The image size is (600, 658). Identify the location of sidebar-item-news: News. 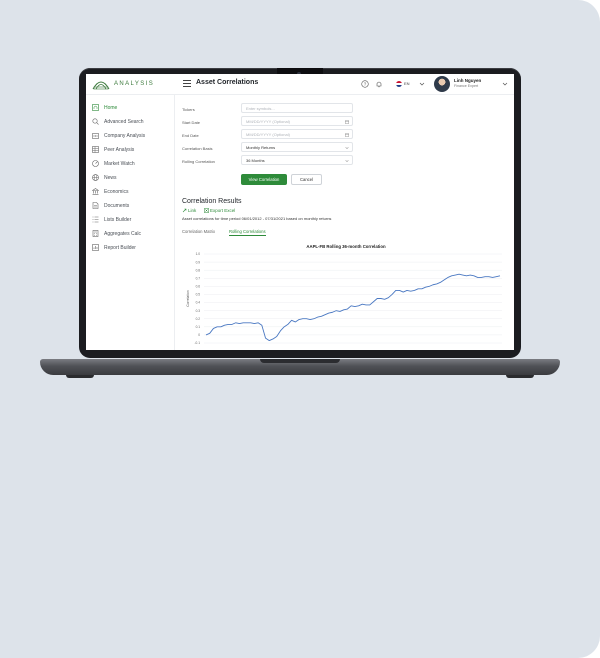
(132, 178).